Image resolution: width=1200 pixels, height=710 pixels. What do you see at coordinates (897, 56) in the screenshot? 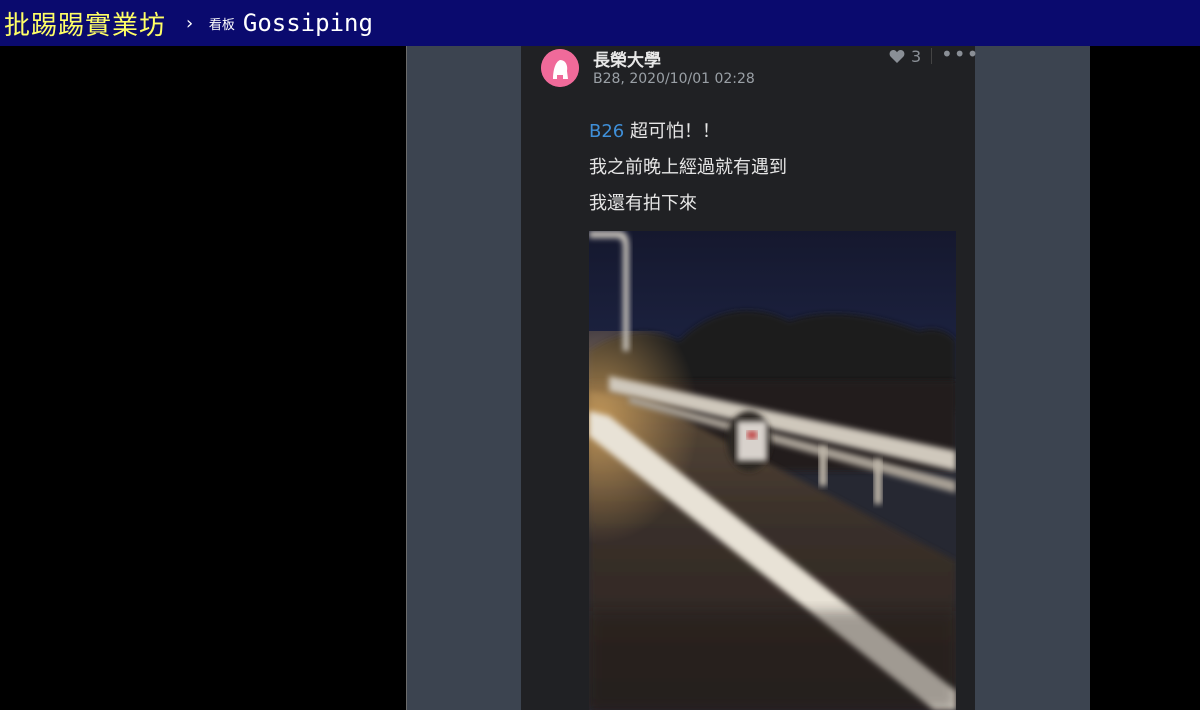
I see `heart-icon` at bounding box center [897, 56].